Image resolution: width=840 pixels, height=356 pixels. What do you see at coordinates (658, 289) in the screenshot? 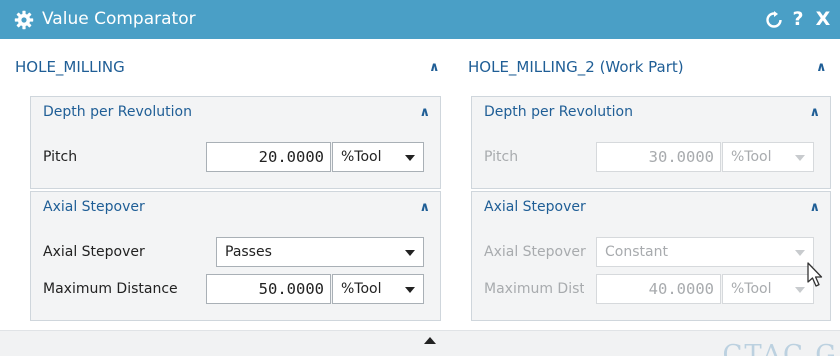
I see `maximum-distance-input: 40.0000` at bounding box center [658, 289].